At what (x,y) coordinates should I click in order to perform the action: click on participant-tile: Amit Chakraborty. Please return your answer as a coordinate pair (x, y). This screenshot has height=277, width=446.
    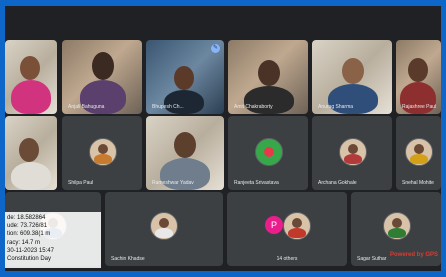
    Looking at the image, I should click on (268, 77).